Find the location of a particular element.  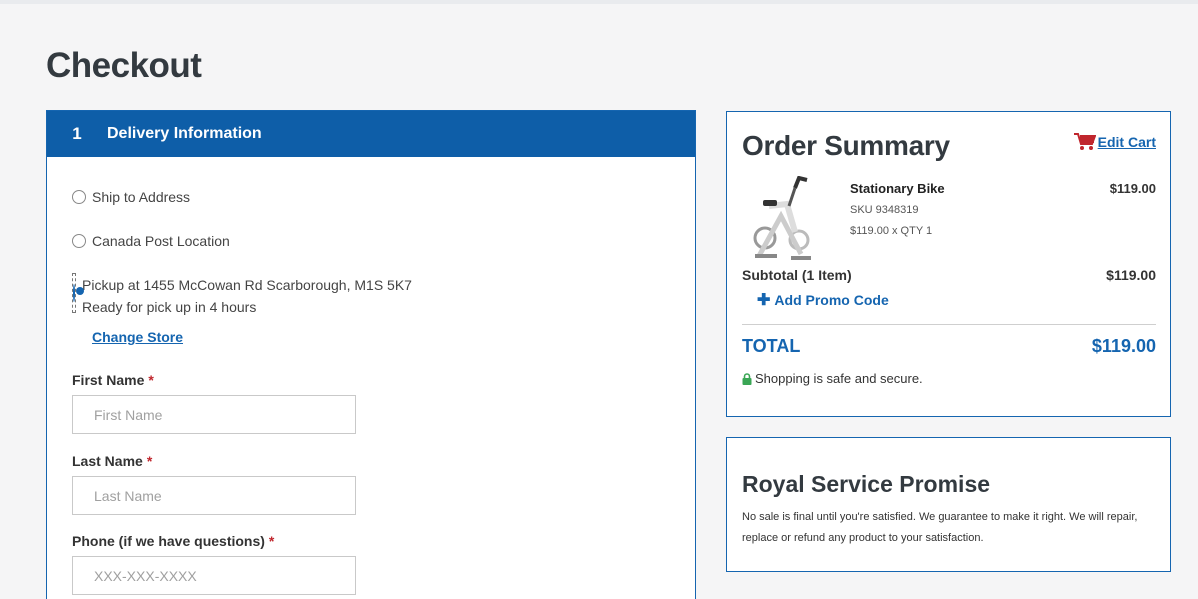

plus-icon: ✚ is located at coordinates (764, 300).